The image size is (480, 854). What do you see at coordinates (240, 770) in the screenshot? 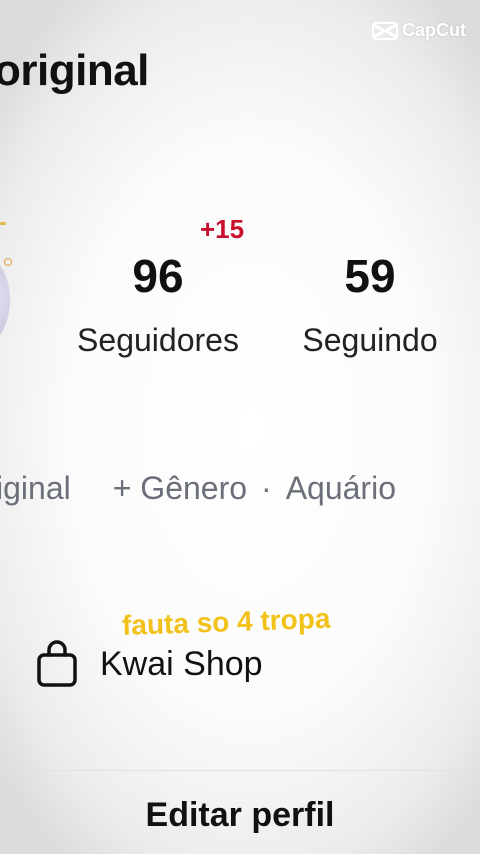
I see `divider` at bounding box center [240, 770].